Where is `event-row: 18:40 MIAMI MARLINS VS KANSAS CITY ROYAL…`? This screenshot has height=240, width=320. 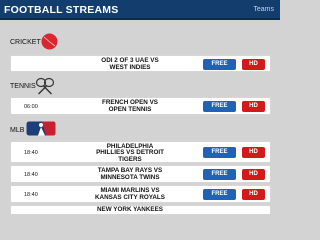 event-row: 18:40 MIAMI MARLINS VS KANSAS CITY ROYAL… is located at coordinates (140, 194).